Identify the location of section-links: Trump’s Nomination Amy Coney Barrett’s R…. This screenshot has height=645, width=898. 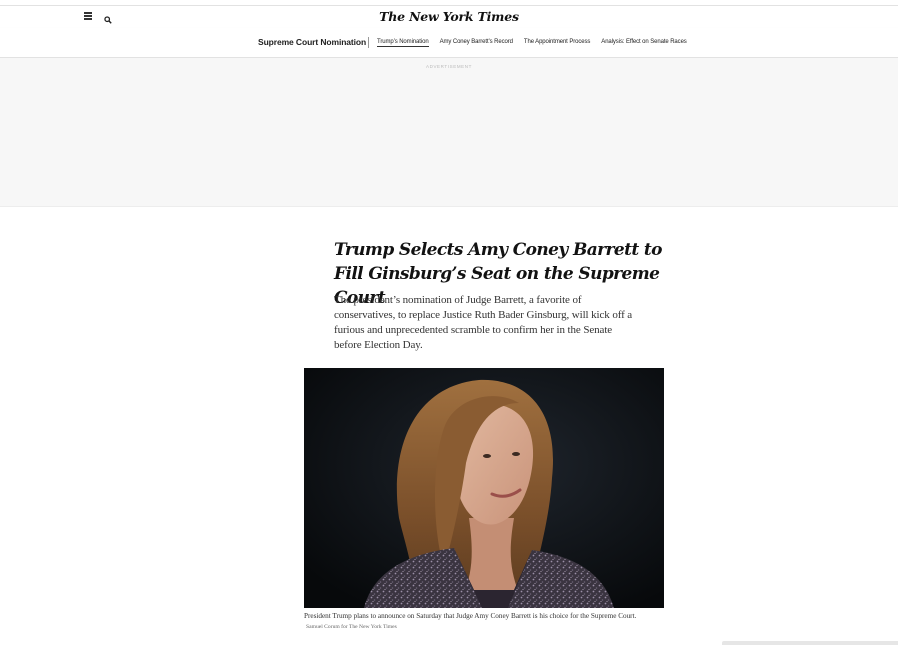
(532, 43).